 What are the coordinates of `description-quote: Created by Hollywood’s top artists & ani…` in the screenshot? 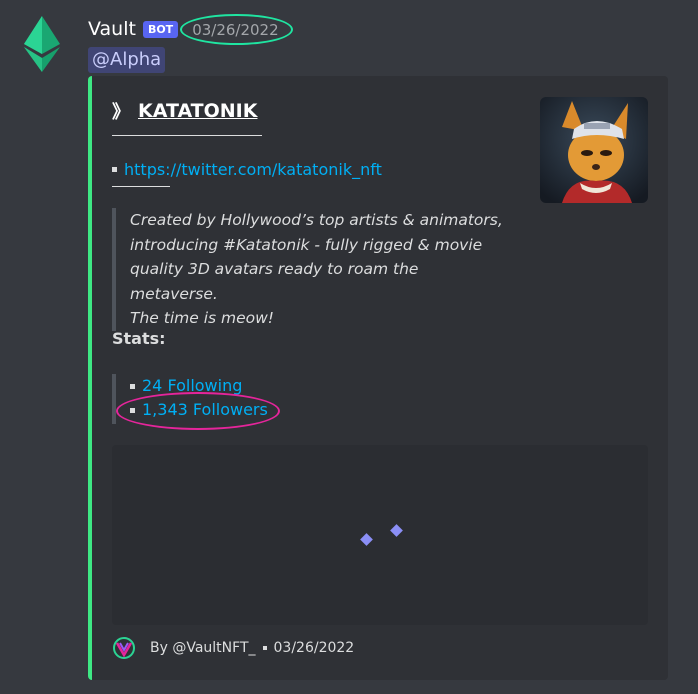 It's located at (311, 269).